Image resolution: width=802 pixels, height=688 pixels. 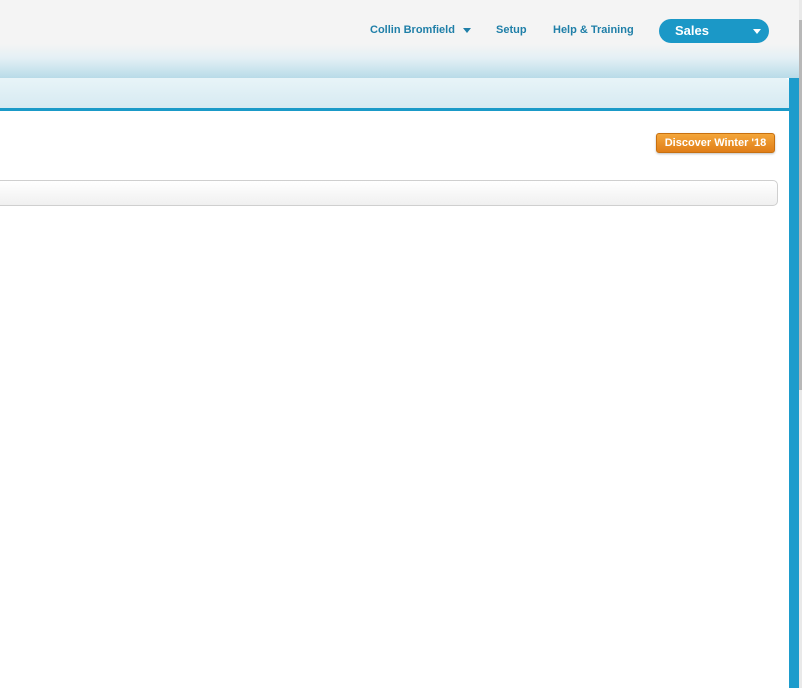 I want to click on user-menu: Collin Bromfield, so click(x=420, y=30).